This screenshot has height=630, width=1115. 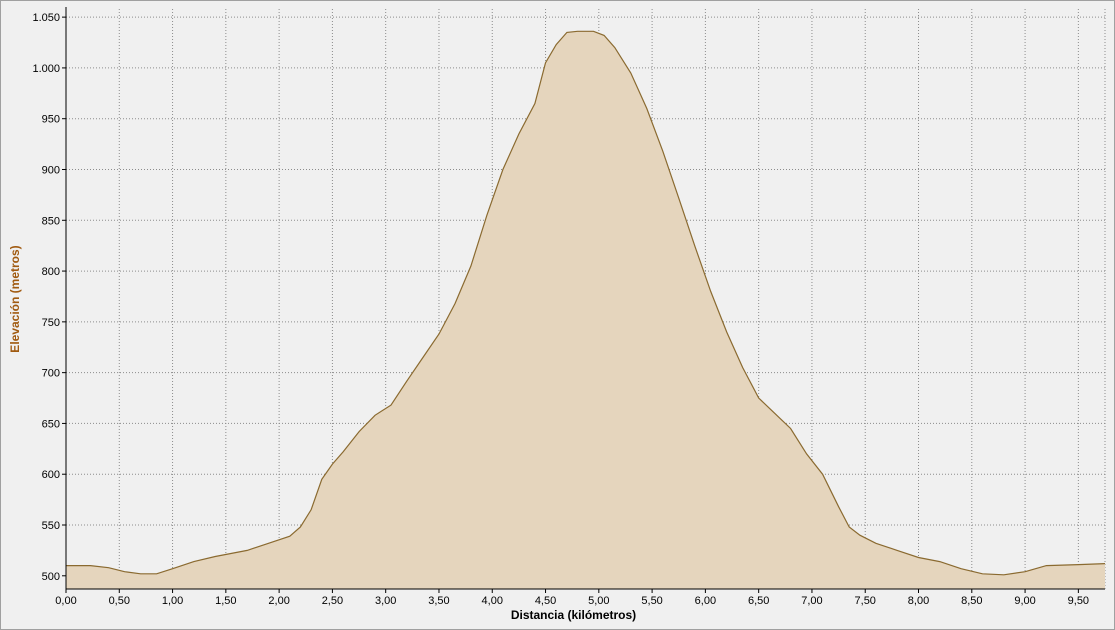 I want to click on y-tick-label: 1.000, so click(x=46, y=69).